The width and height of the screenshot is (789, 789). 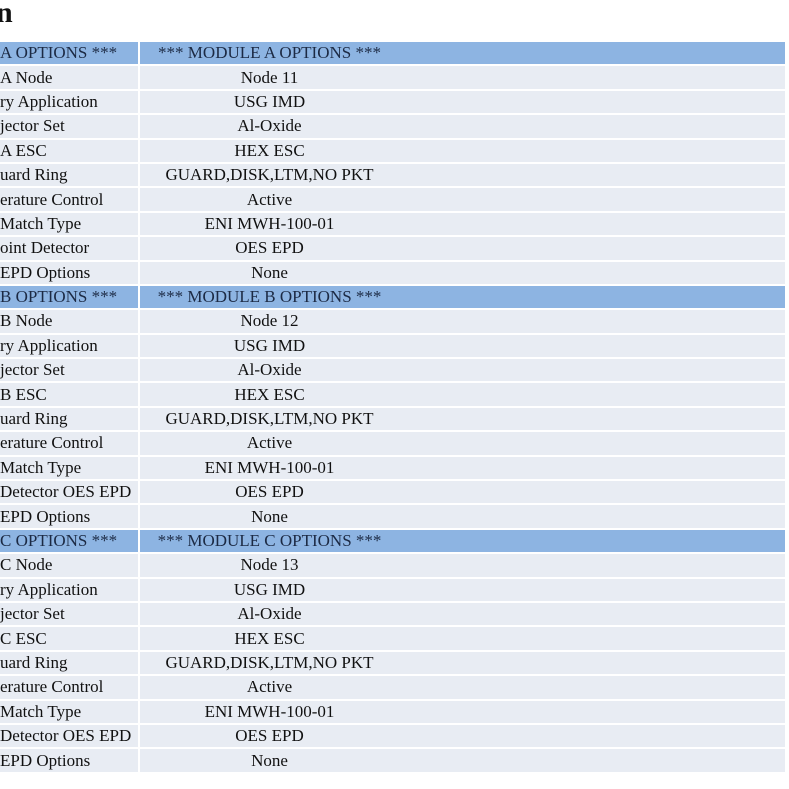 What do you see at coordinates (69, 638) in the screenshot?
I see `option-label: C ESC` at bounding box center [69, 638].